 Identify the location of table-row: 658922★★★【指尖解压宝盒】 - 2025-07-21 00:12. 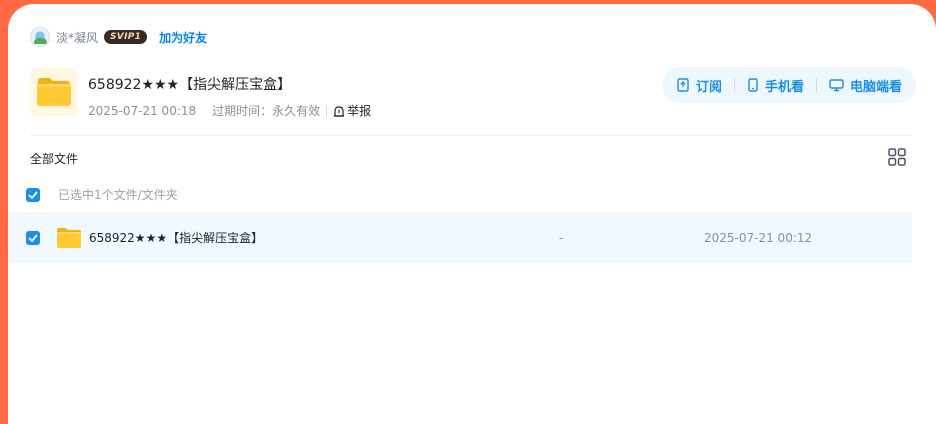
(460, 237).